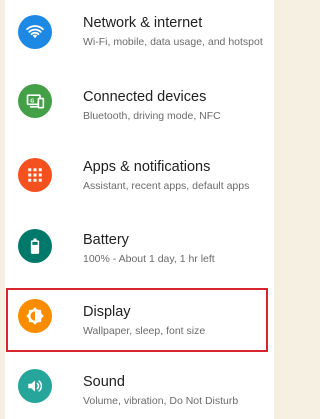  What do you see at coordinates (35, 101) in the screenshot?
I see `connected-devices-icon: G` at bounding box center [35, 101].